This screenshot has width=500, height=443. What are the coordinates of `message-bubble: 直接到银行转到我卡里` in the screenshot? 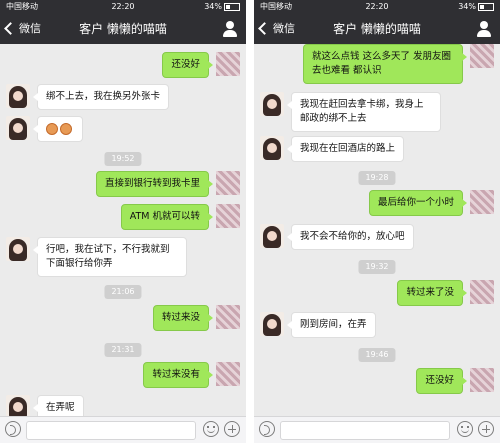 It's located at (154, 184).